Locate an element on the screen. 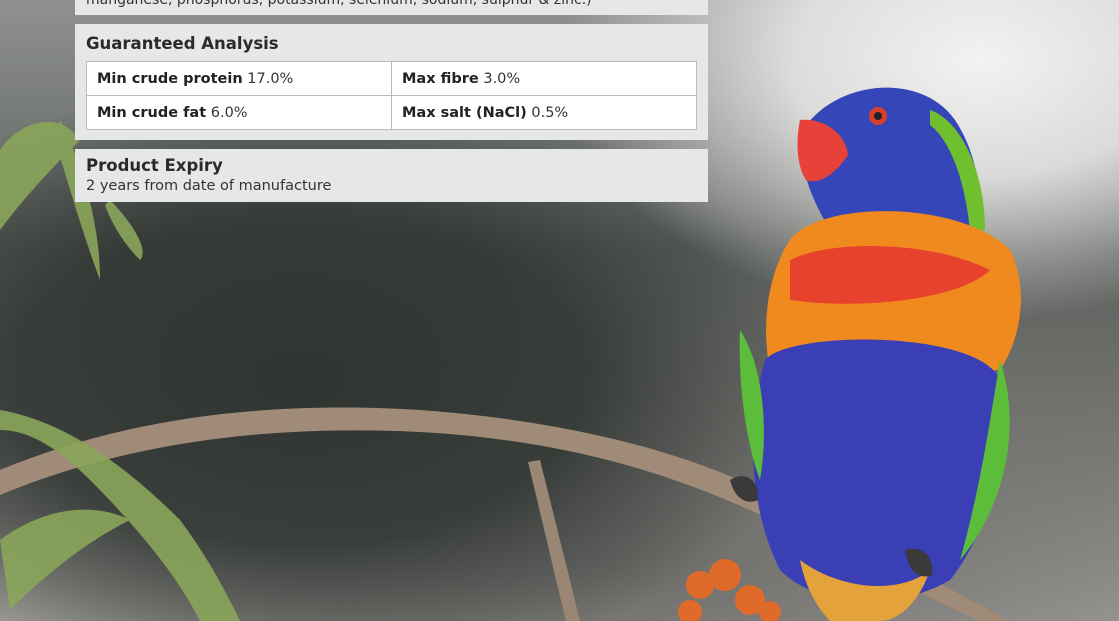  analysis-value: 6.0% is located at coordinates (229, 112).